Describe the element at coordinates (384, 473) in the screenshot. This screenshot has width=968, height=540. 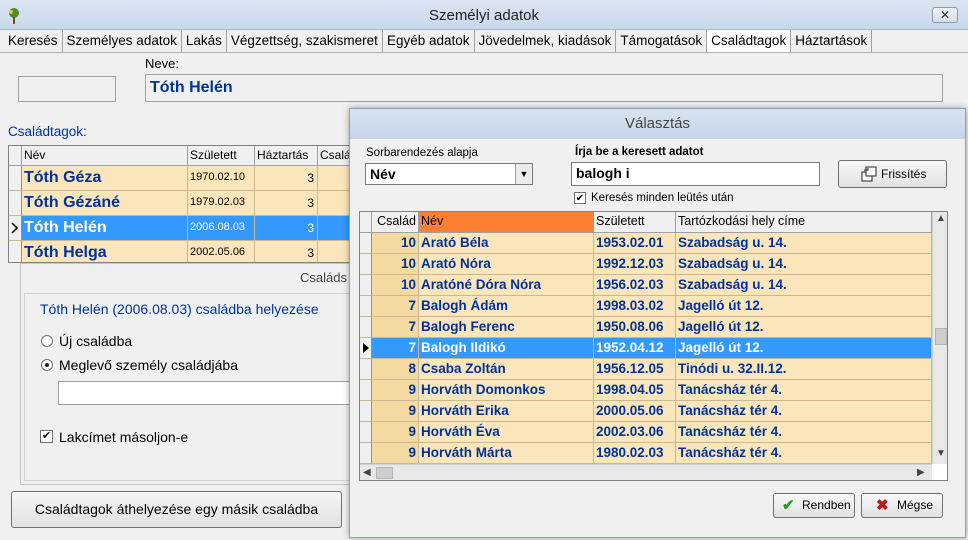
I see `hscroll-thumb` at that location.